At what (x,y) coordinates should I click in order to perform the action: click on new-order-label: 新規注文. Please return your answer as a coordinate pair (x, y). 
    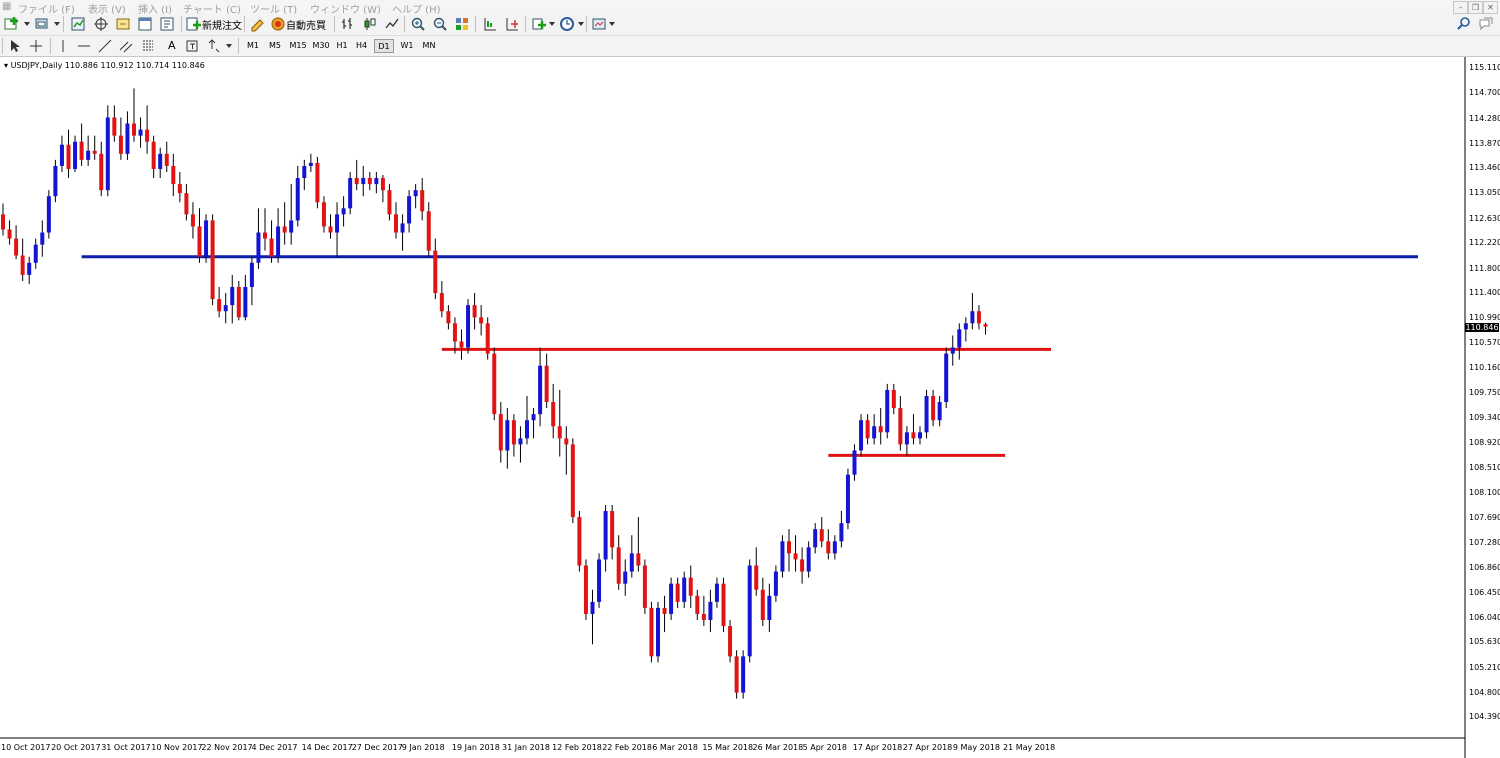
    Looking at the image, I should click on (222, 26).